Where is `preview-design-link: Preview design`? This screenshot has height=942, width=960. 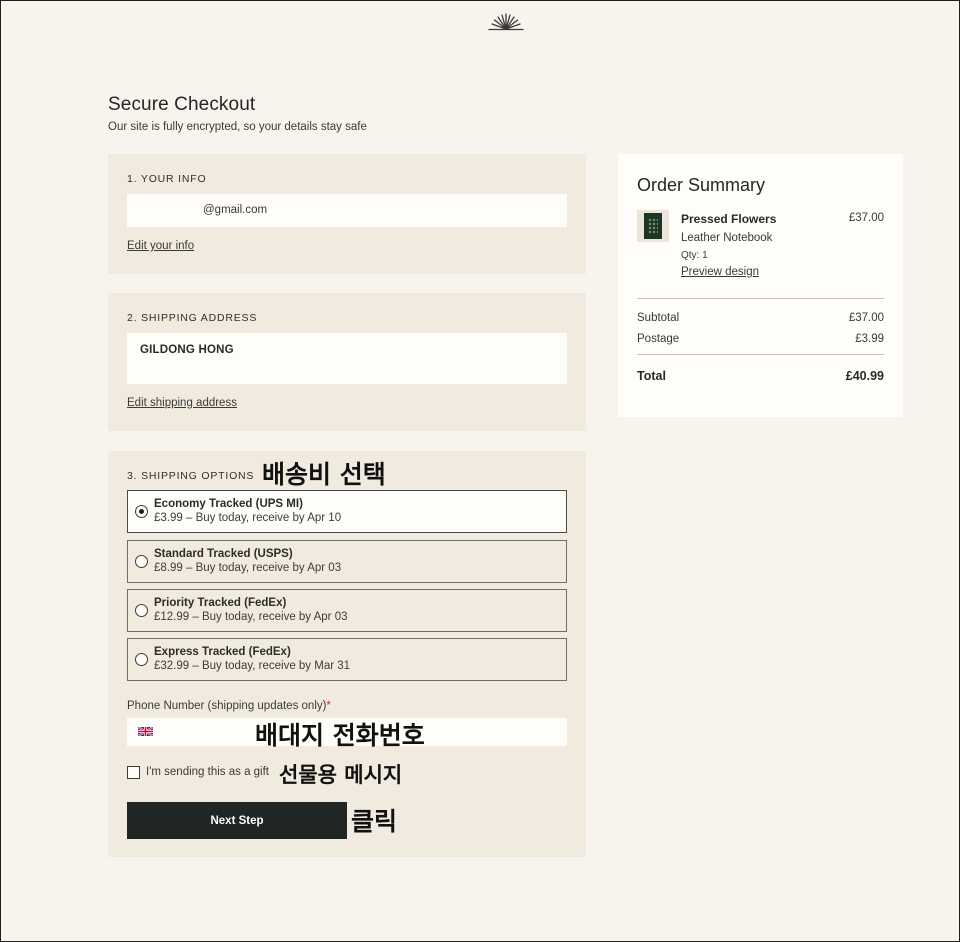
preview-design-link: Preview design is located at coordinates (720, 272).